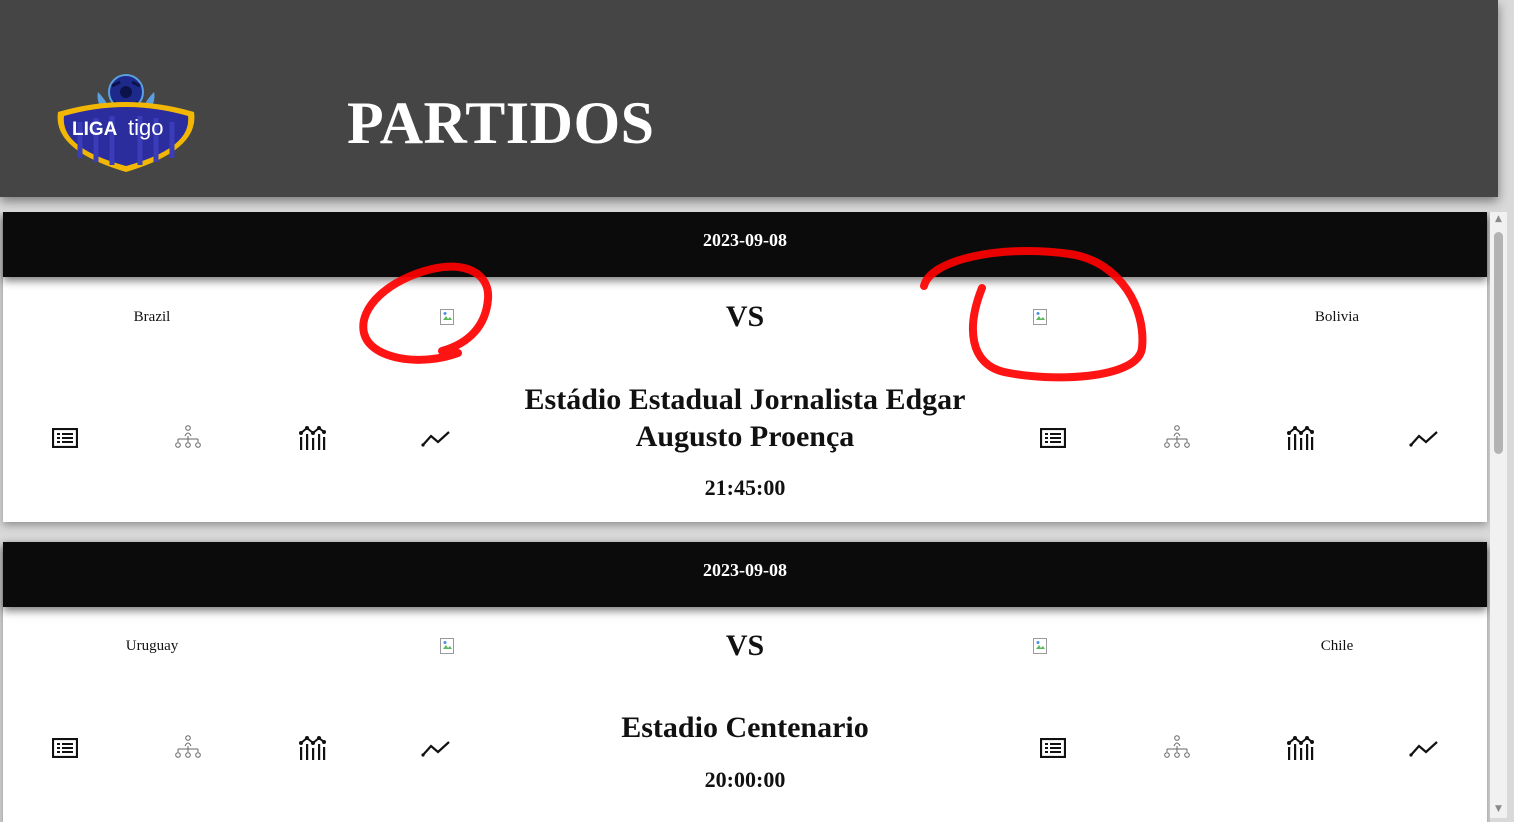  I want to click on away-team-name: Chile, so click(1337, 646).